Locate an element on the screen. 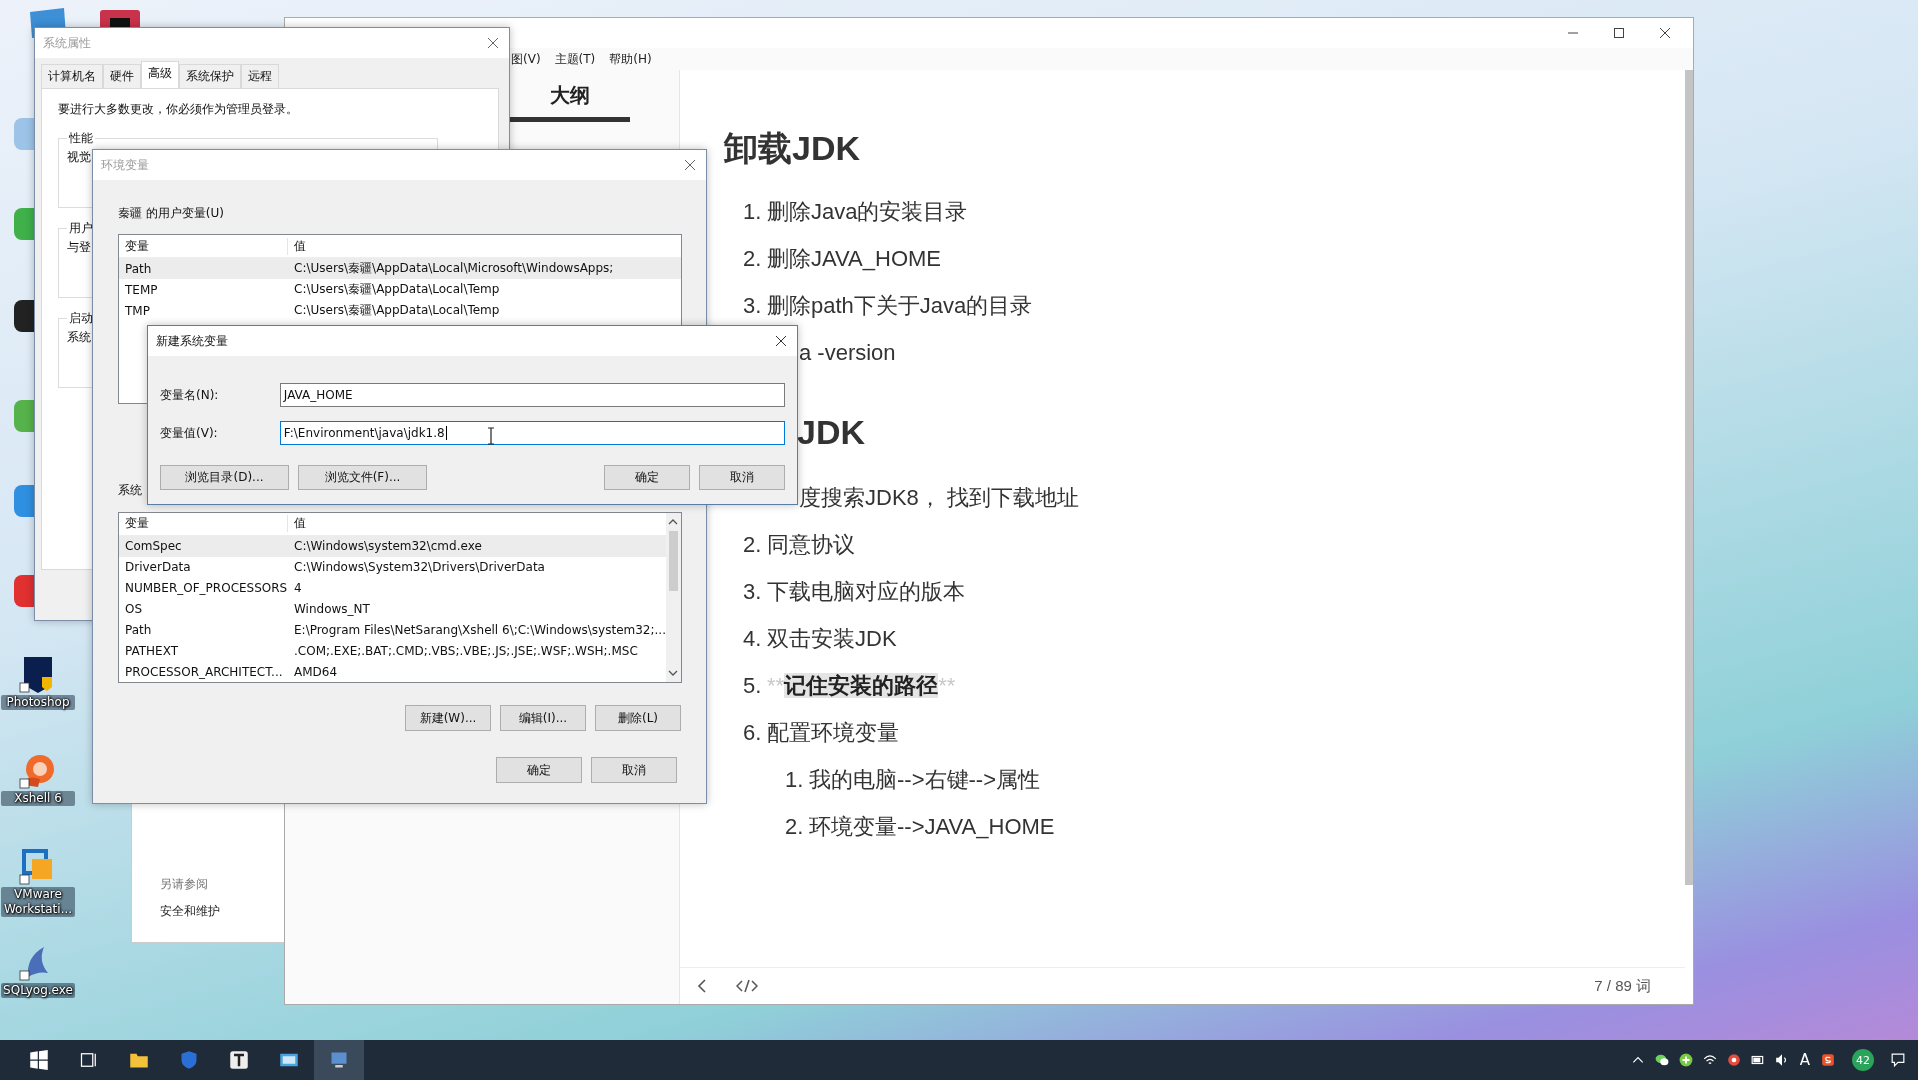 This screenshot has height=1080, width=1918. battery-icon is located at coordinates (1757, 1060).